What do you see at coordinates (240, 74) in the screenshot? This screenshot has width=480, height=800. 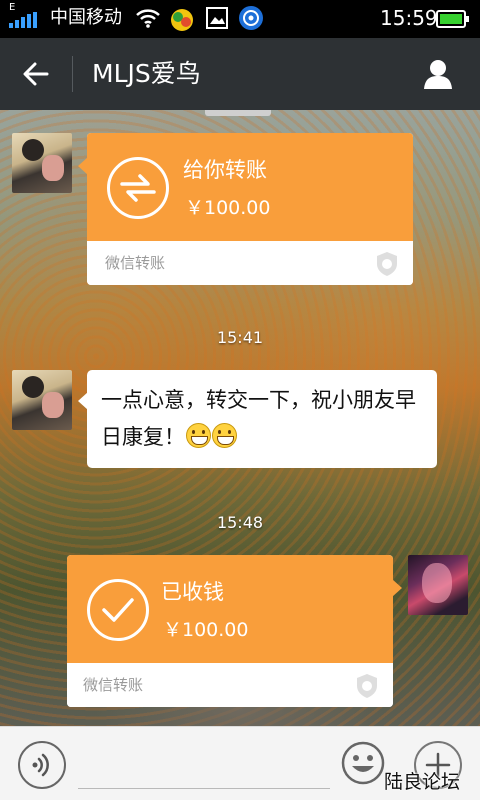 I see `chat-header: MLJS爱鸟` at bounding box center [240, 74].